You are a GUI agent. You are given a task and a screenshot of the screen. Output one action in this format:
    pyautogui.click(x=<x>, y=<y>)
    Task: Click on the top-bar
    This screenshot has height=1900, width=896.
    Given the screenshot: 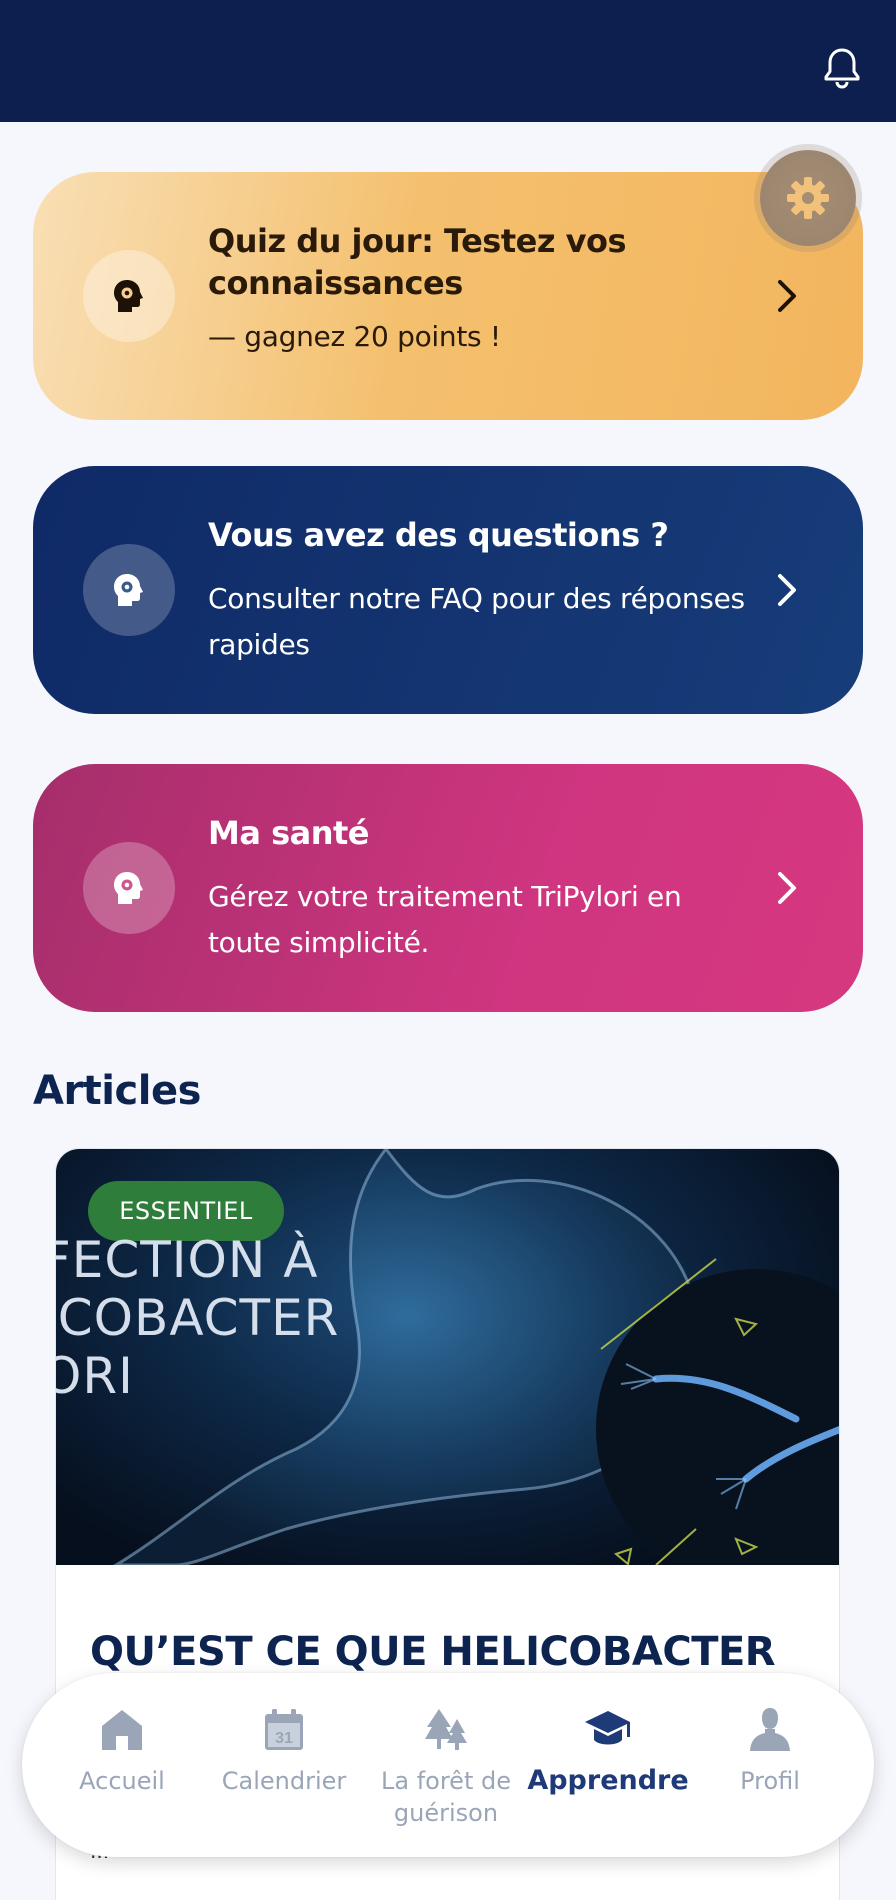 What is the action you would take?
    pyautogui.click(x=448, y=61)
    